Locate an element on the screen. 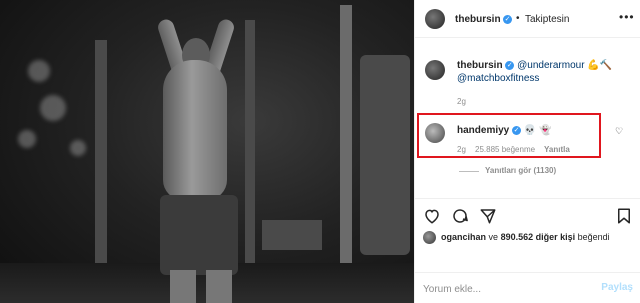 This screenshot has width=640, height=303. mention-link: @underarmour is located at coordinates (550, 65).